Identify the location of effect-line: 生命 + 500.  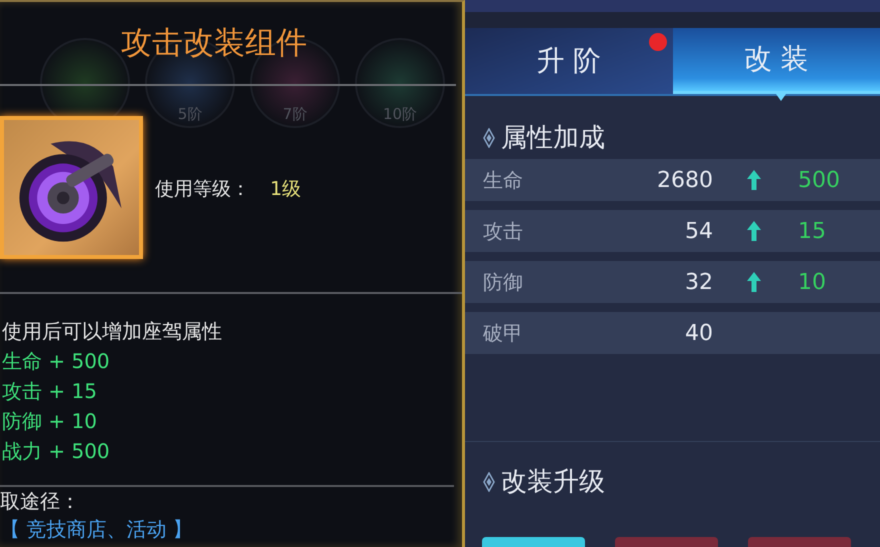
(56, 361).